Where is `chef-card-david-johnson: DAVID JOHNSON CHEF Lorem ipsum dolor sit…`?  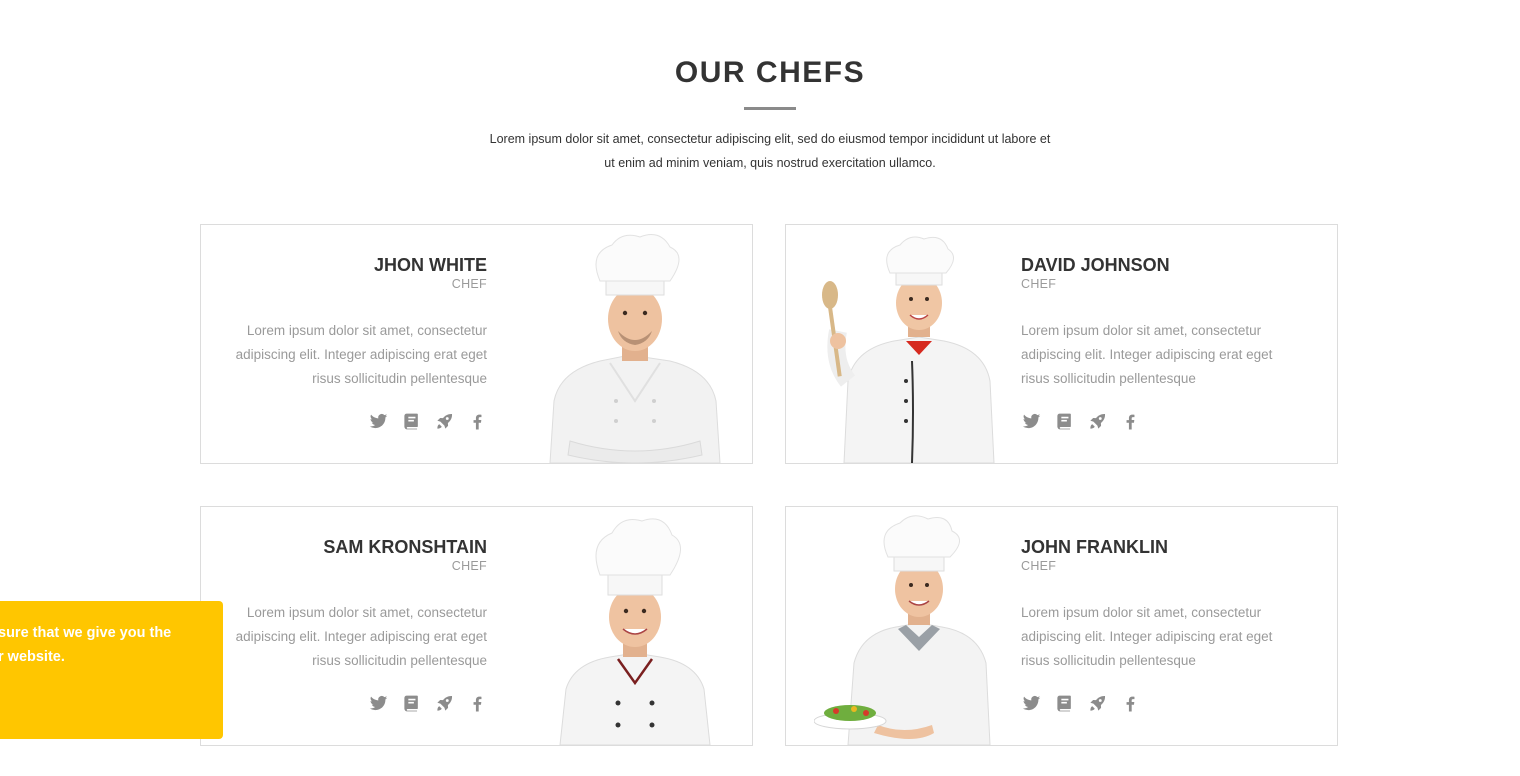 chef-card-david-johnson: DAVID JOHNSON CHEF Lorem ipsum dolor sit… is located at coordinates (1061, 344).